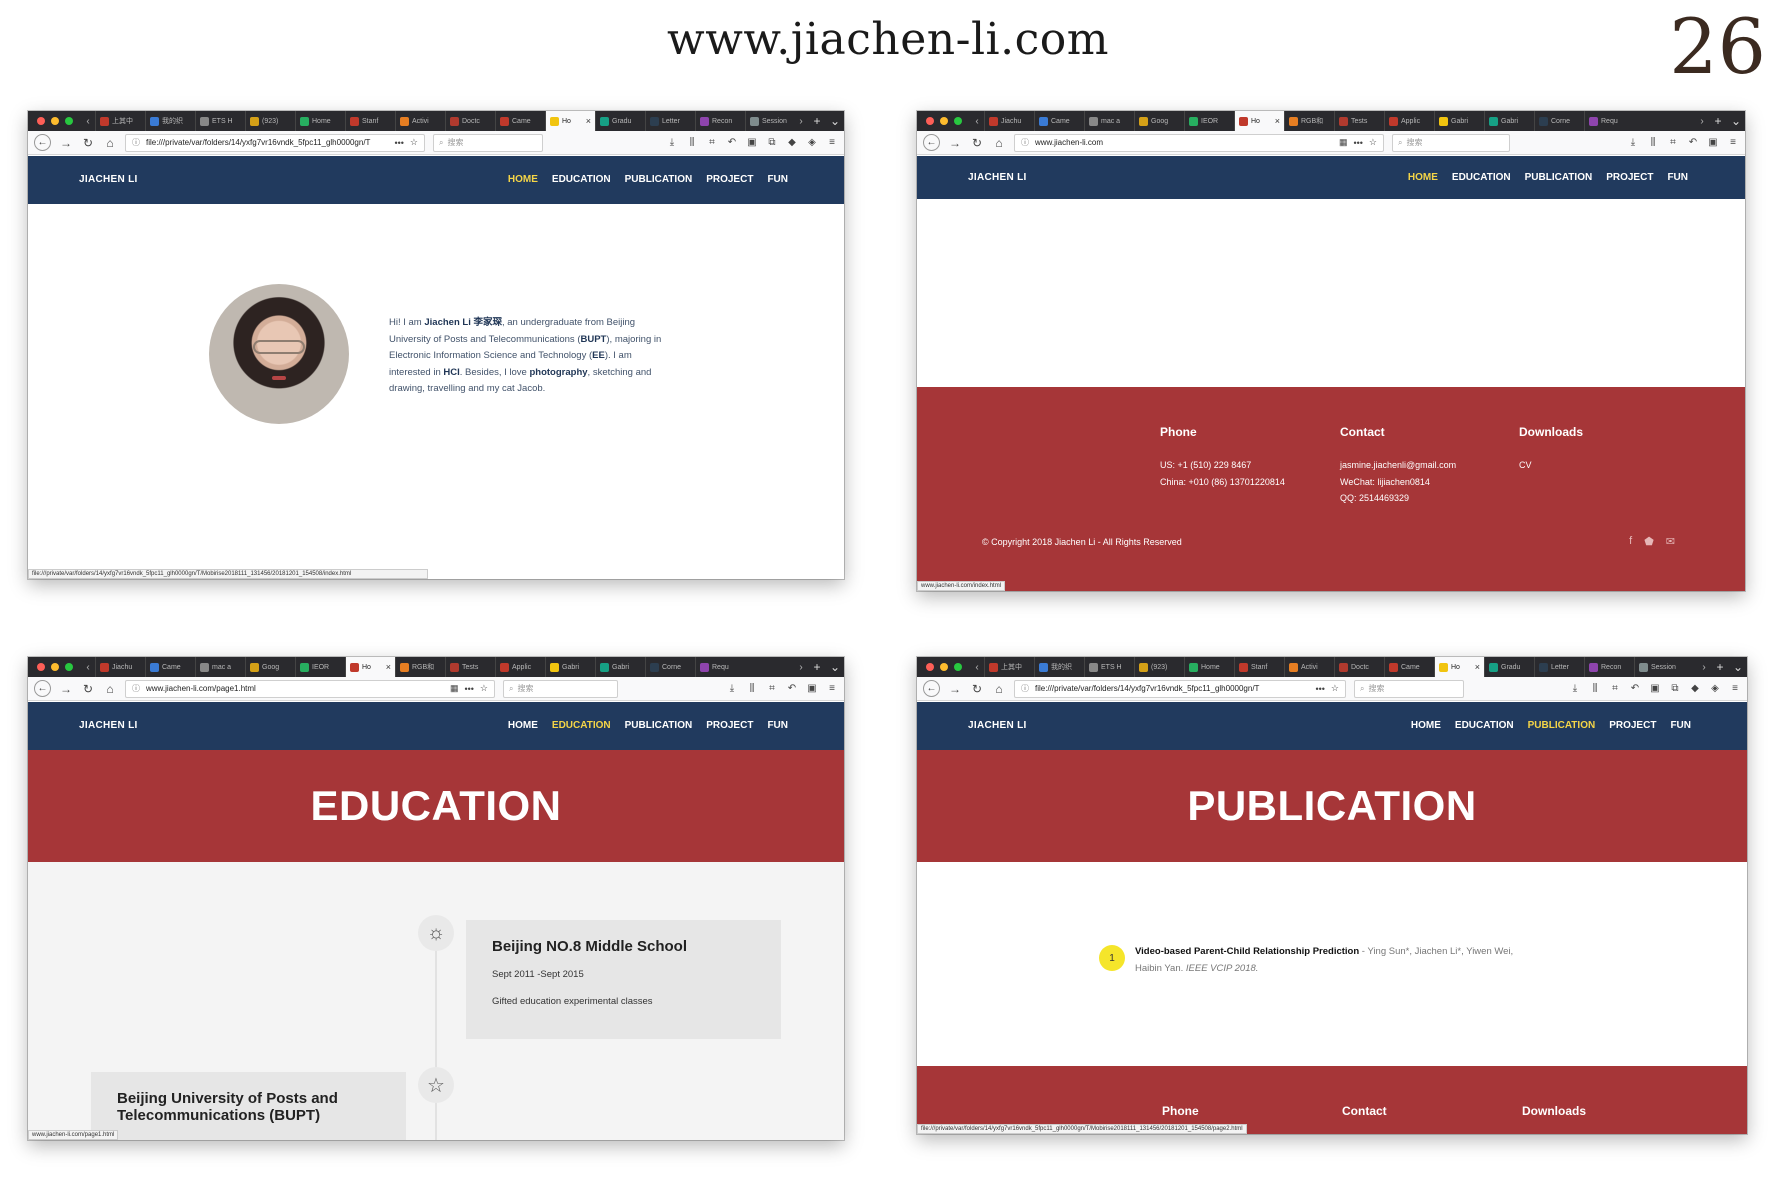 Image resolution: width=1776 pixels, height=1188 pixels. Describe the element at coordinates (310, 688) in the screenshot. I see `url-bar: ⓘ www.jiachen-li.com/page1.html ▦ ••• ☆` at that location.